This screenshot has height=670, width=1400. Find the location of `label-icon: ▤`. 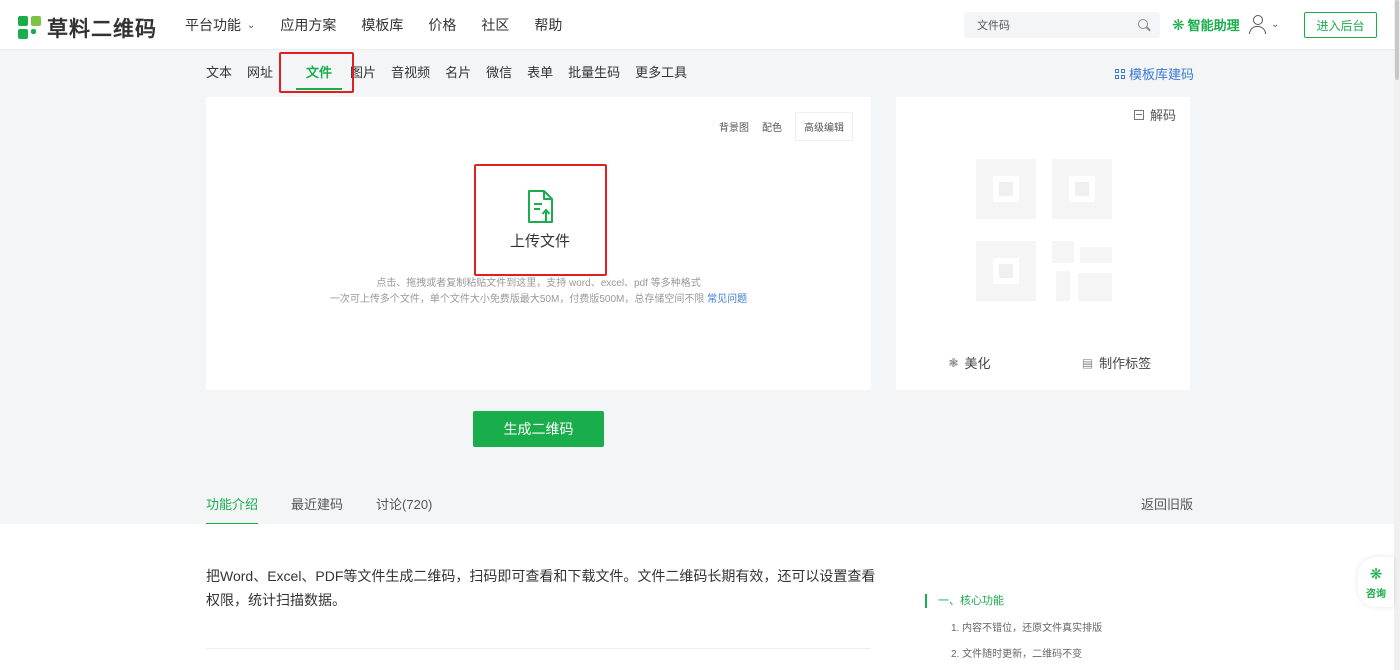

label-icon: ▤ is located at coordinates (1087, 362).